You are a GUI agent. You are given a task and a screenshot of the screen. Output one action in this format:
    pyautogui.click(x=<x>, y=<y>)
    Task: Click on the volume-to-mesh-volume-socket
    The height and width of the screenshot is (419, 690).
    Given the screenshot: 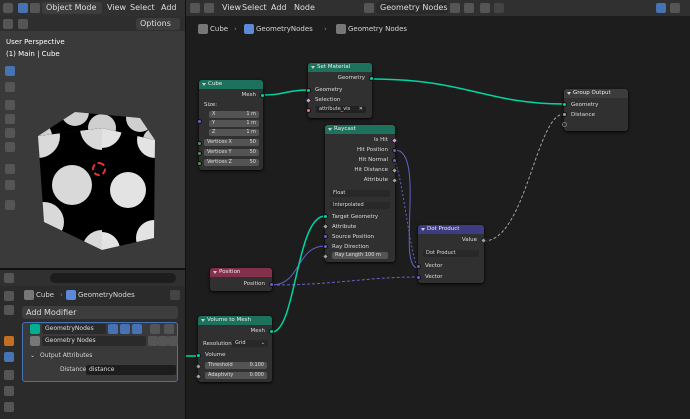 What is the action you would take?
    pyautogui.click(x=198, y=355)
    